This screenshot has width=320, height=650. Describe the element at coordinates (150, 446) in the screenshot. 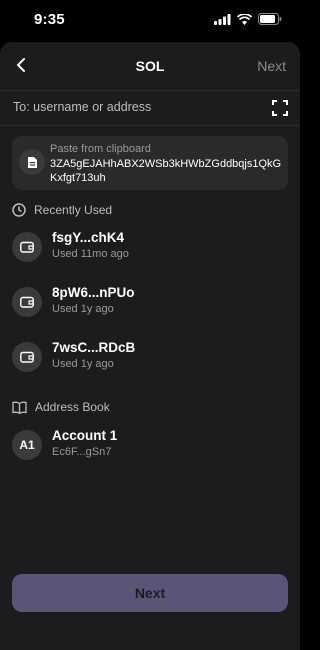

I see `address-book-item: A1 Account 1 Ec6F...gSn7` at that location.